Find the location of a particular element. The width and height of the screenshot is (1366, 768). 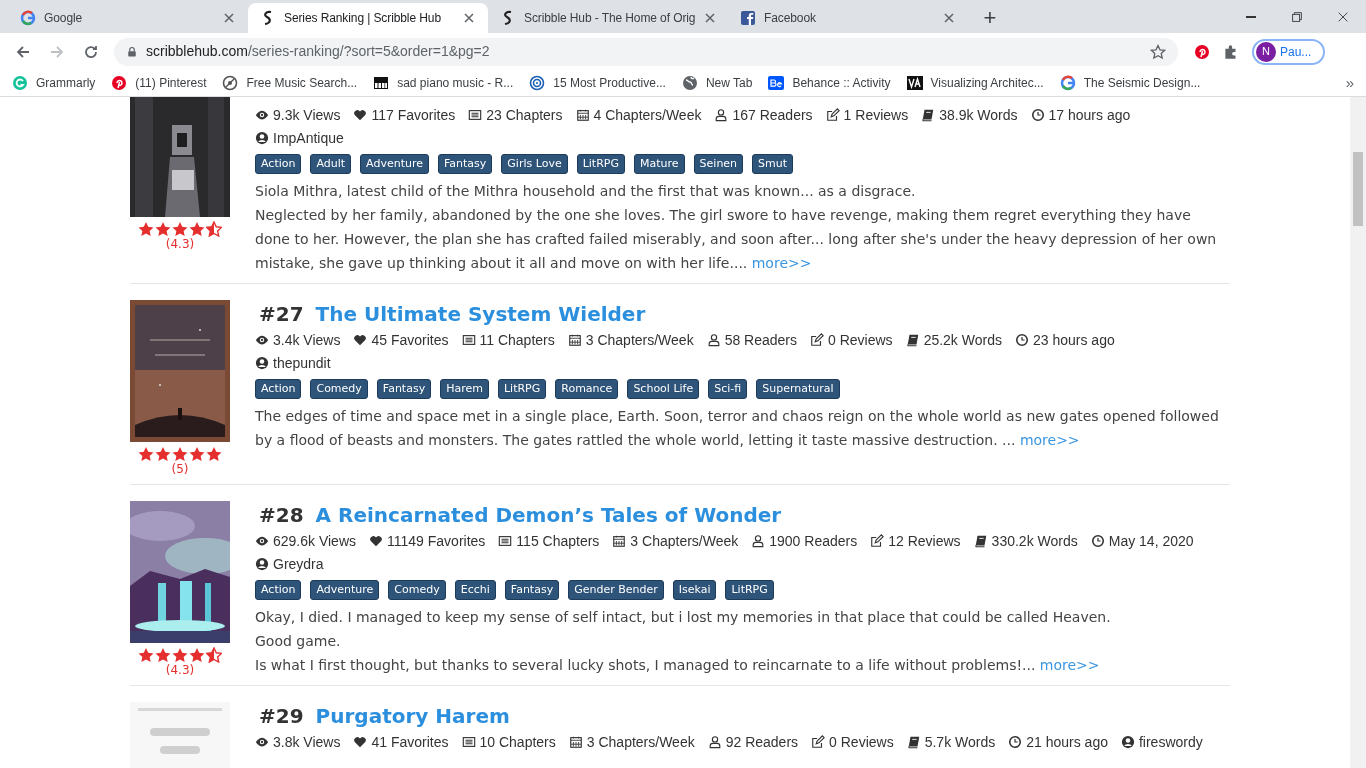

google-icon is located at coordinates (1067, 83).